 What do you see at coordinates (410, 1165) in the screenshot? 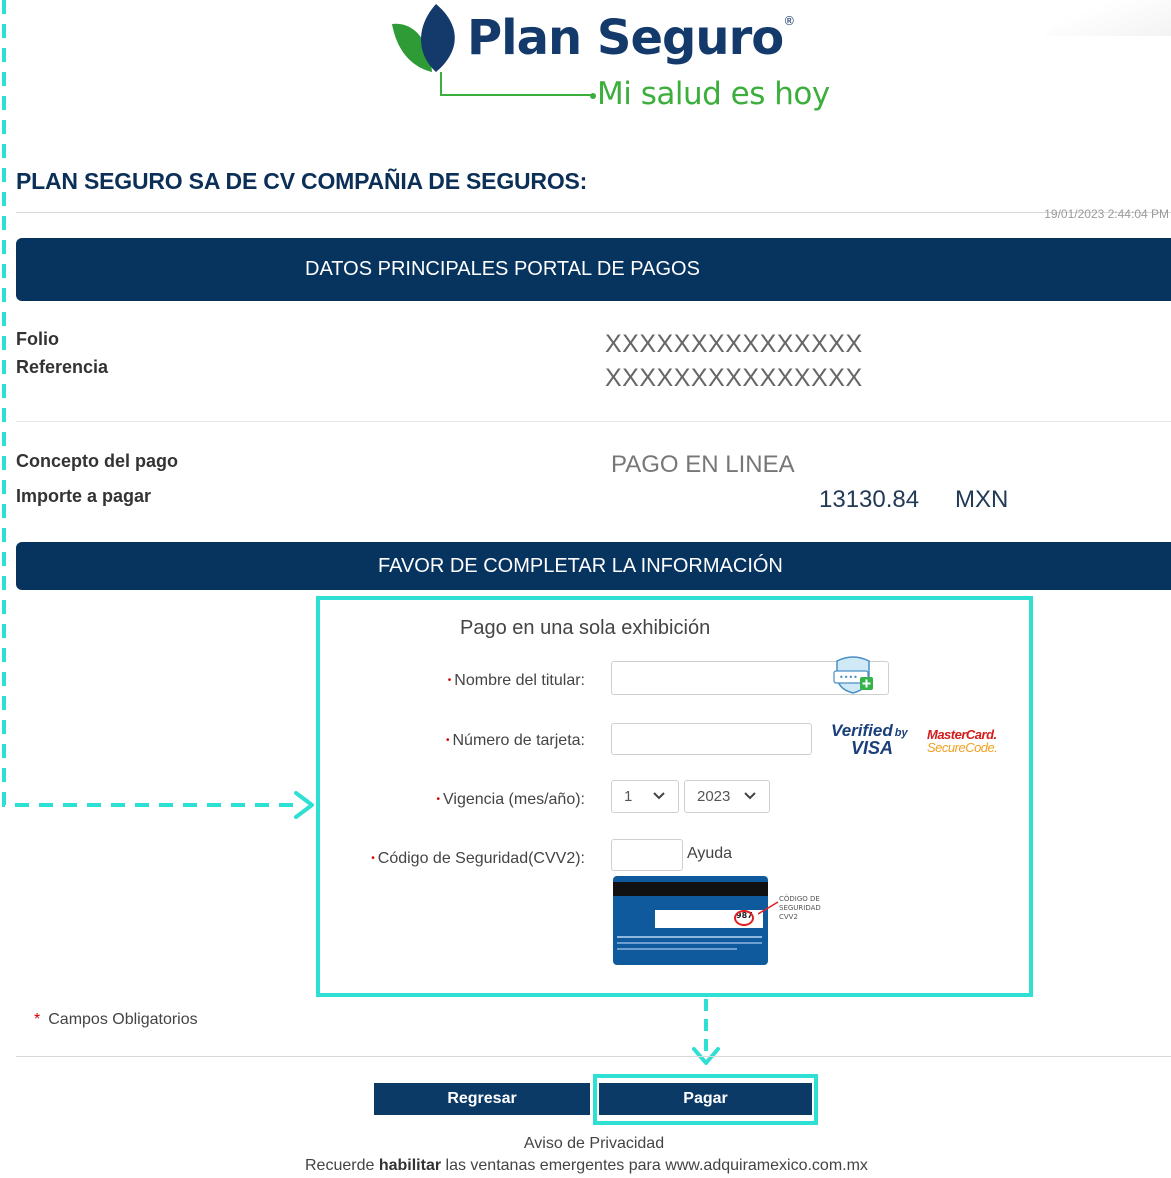
I see `popup-reminder-bold: habilitar` at bounding box center [410, 1165].